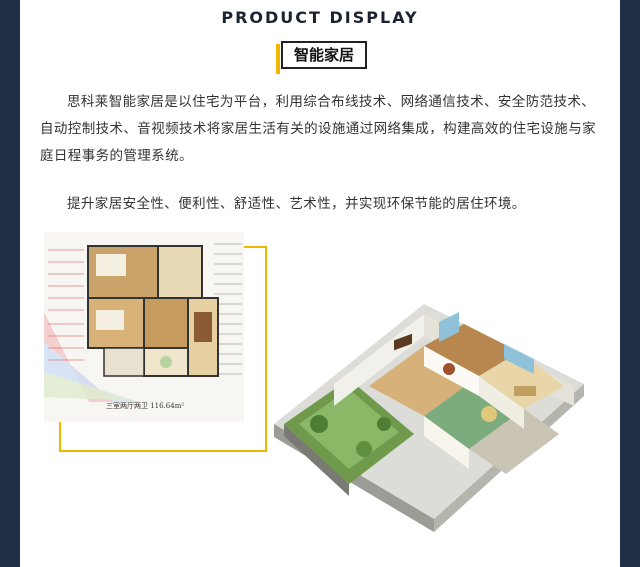  I want to click on benefit-paragraph: 提升家居安全性、便利性、舒适性、艺术性，并实现环保节能的居住环境。, so click(296, 204).